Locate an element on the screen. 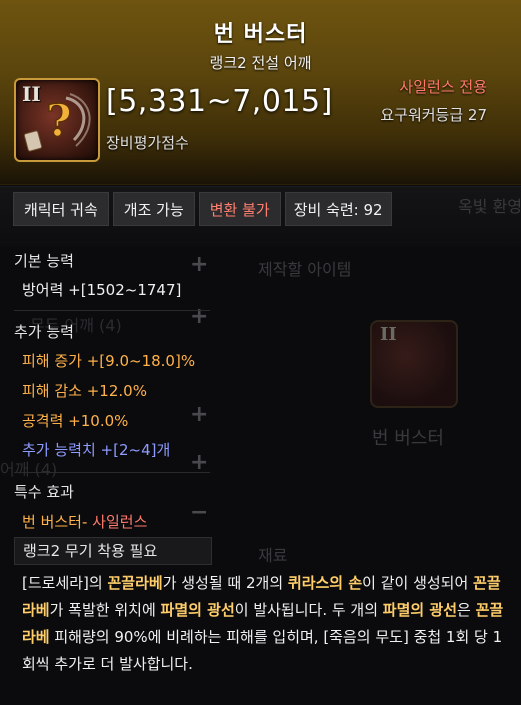 This screenshot has width=521, height=705. rank2-shoulder-item-icon: II ? is located at coordinates (57, 120).